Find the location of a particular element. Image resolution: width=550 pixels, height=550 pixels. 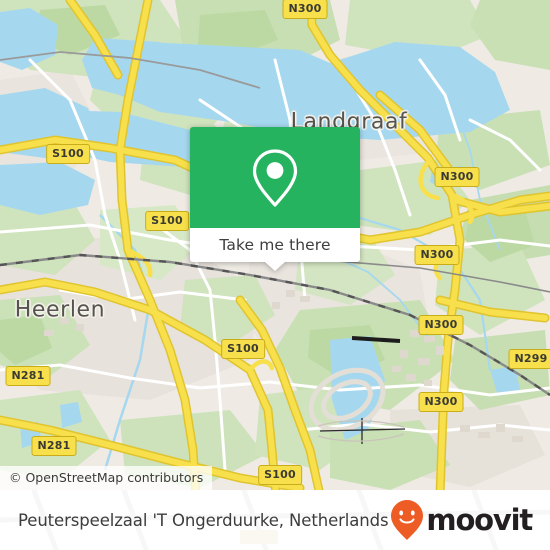

popup-pointer-tail is located at coordinates (275, 266).